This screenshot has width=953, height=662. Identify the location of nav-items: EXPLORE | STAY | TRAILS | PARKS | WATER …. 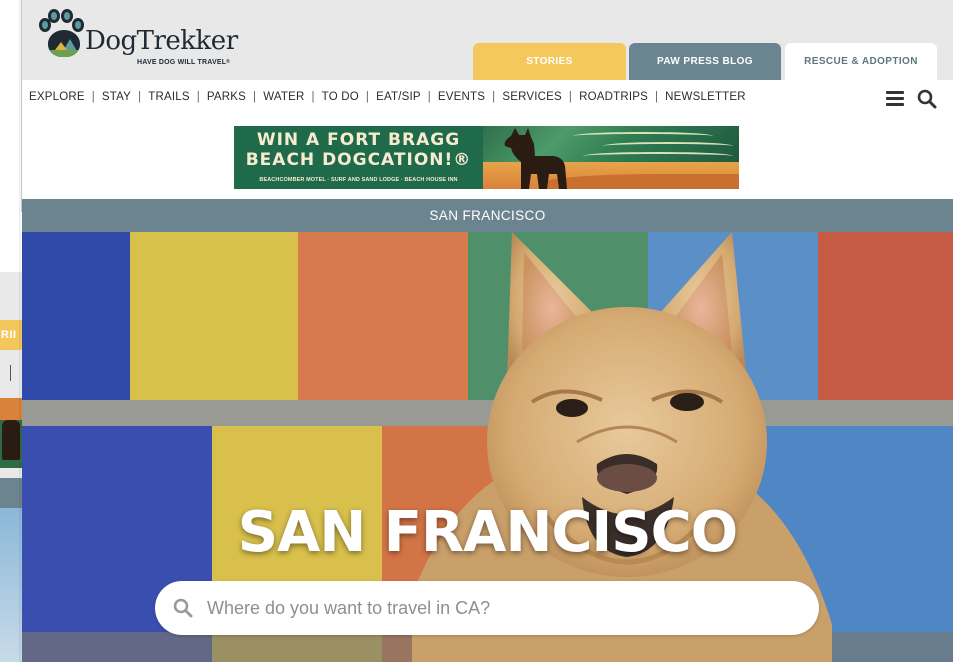
(387, 97).